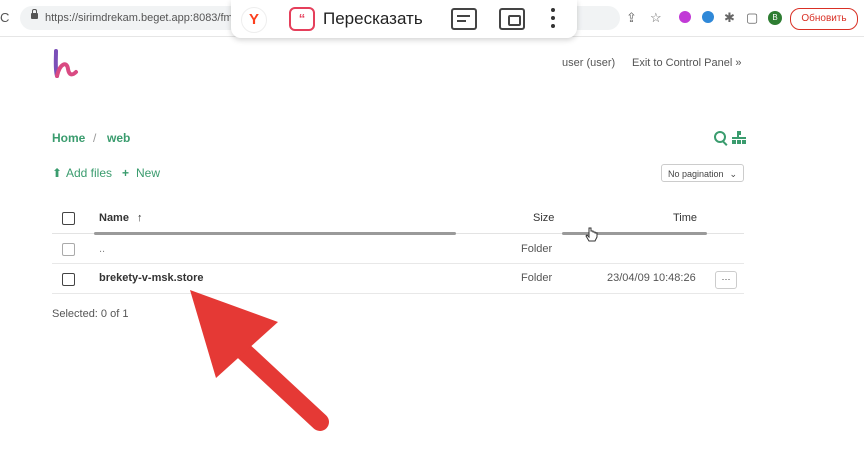 The image size is (864, 466). I want to click on current-user: user (user), so click(588, 63).